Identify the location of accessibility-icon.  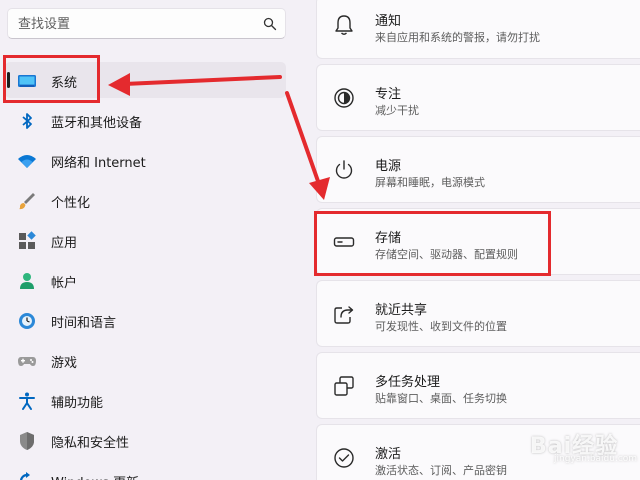
(27, 401).